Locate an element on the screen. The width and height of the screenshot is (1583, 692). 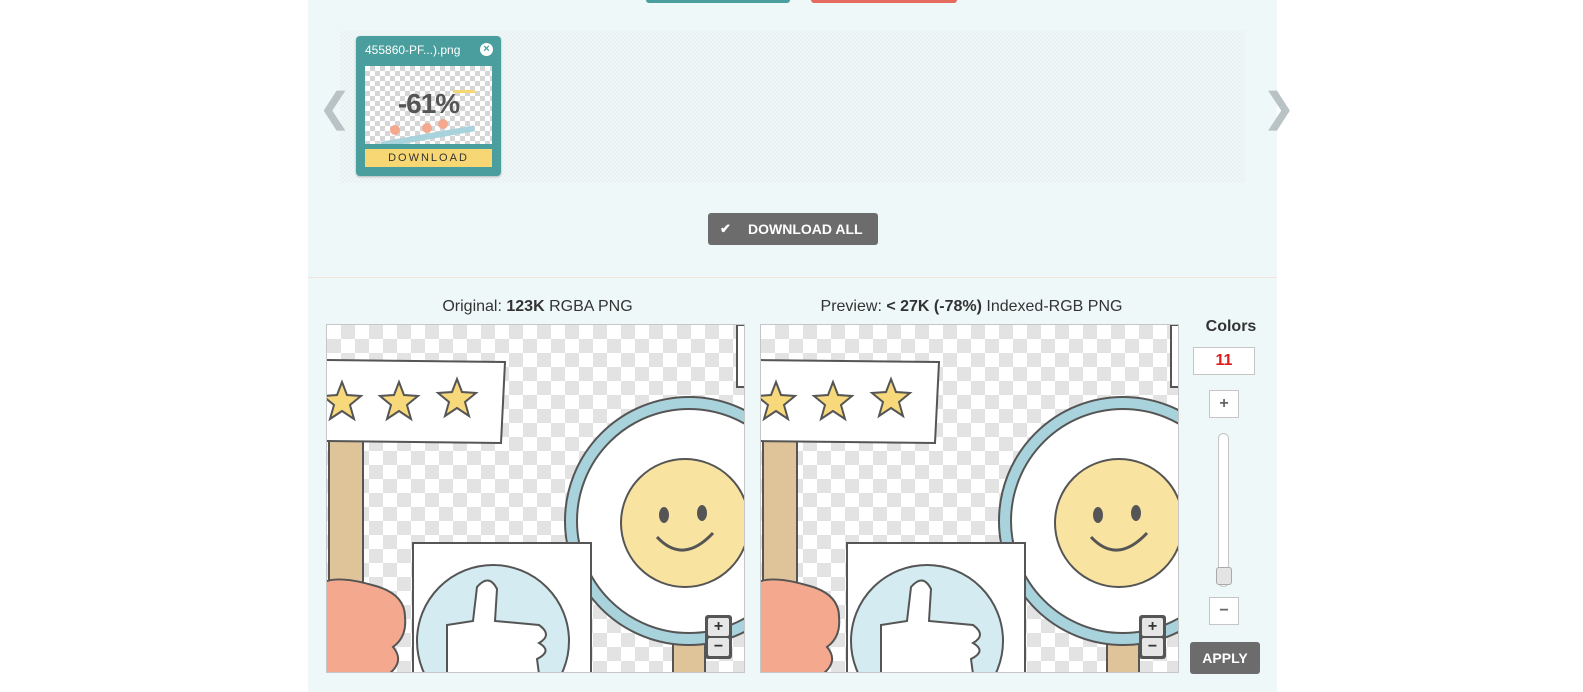
original-size: 123K is located at coordinates (525, 306).